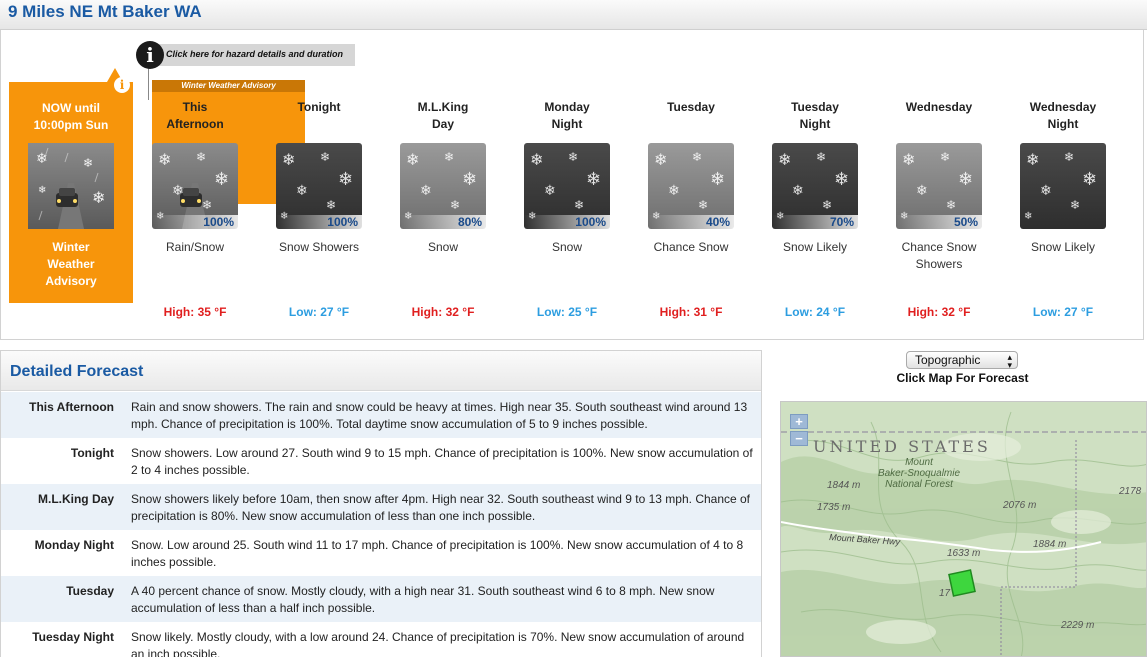 The height and width of the screenshot is (657, 1147). What do you see at coordinates (815, 247) in the screenshot?
I see `period-desc-line1: Snow Likely` at bounding box center [815, 247].